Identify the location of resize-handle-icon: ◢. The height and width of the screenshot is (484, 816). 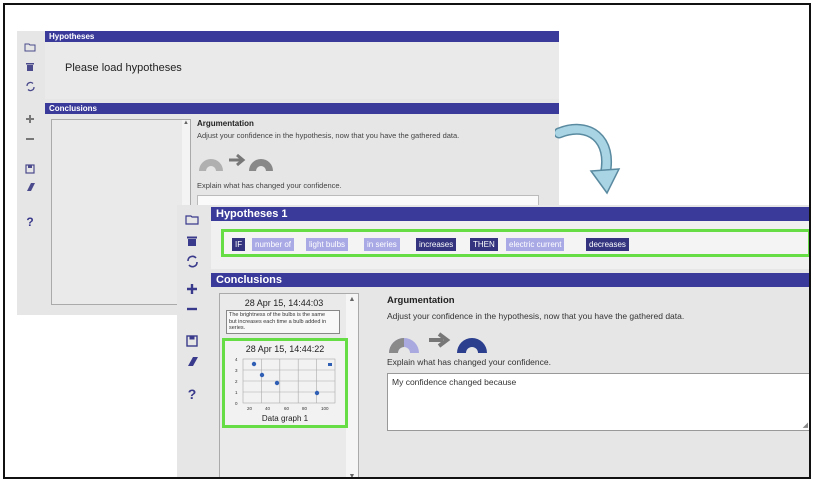
(805, 425).